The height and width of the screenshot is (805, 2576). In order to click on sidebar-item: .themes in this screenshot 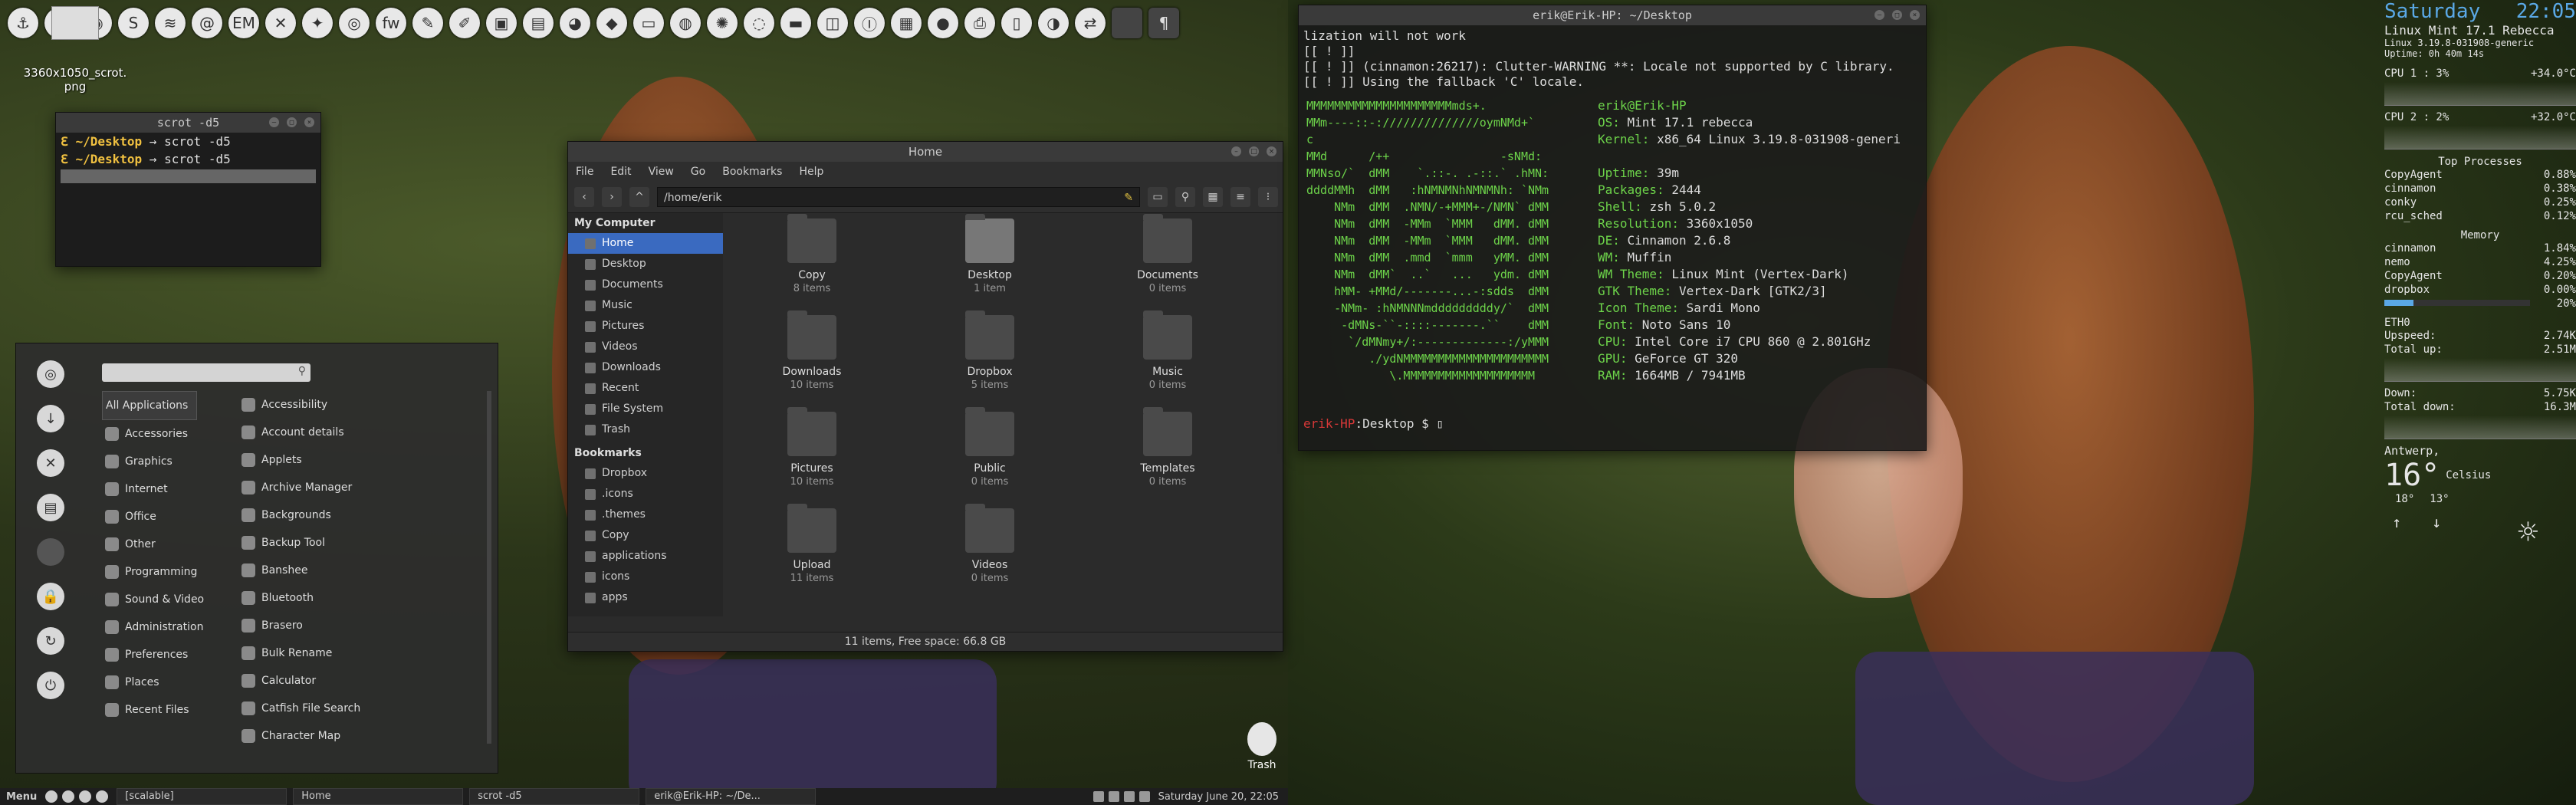, I will do `click(646, 514)`.